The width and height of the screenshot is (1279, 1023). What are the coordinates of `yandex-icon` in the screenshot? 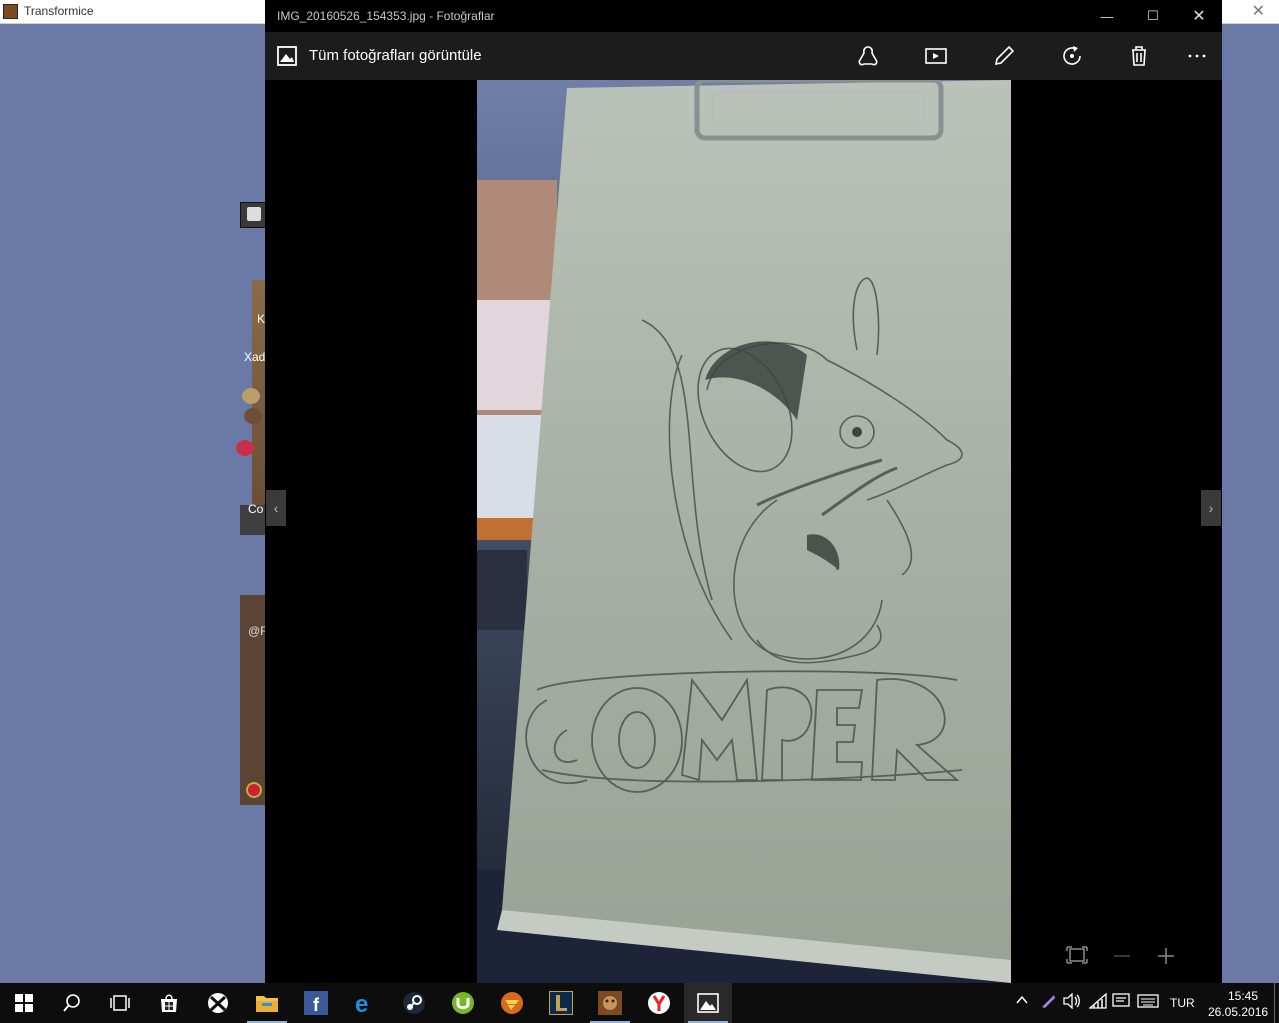 It's located at (659, 1003).